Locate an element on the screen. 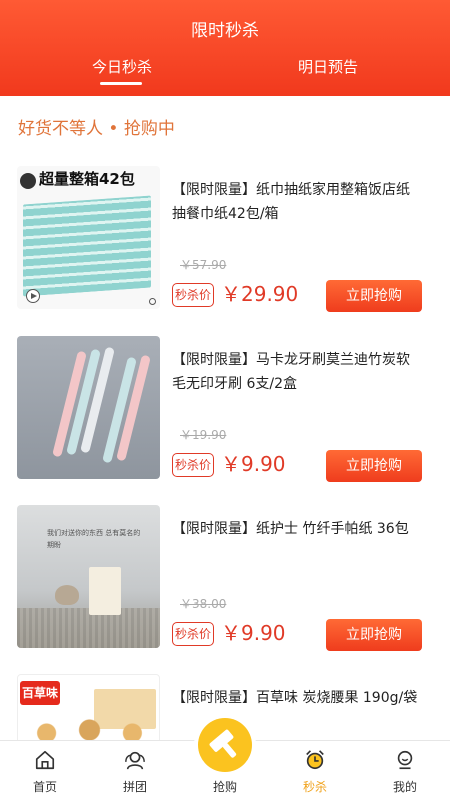 This screenshot has height=800, width=450. nav-label: 首页 is located at coordinates (44, 787).